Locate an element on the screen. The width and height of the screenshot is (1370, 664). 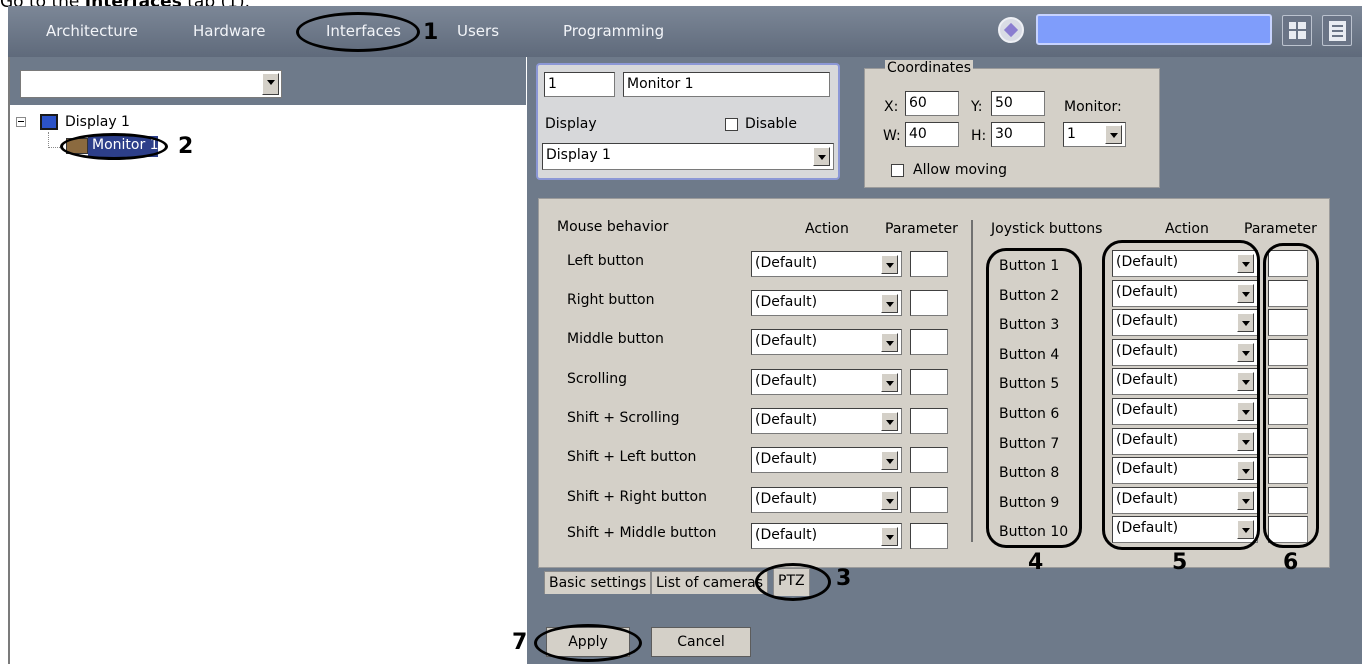
monitor-id-field: 1 is located at coordinates (579, 84).